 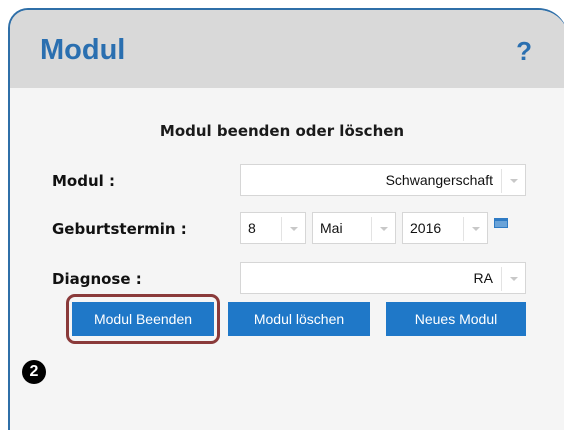 What do you see at coordinates (252, 228) in the screenshot?
I see `birth-day-value: 8` at bounding box center [252, 228].